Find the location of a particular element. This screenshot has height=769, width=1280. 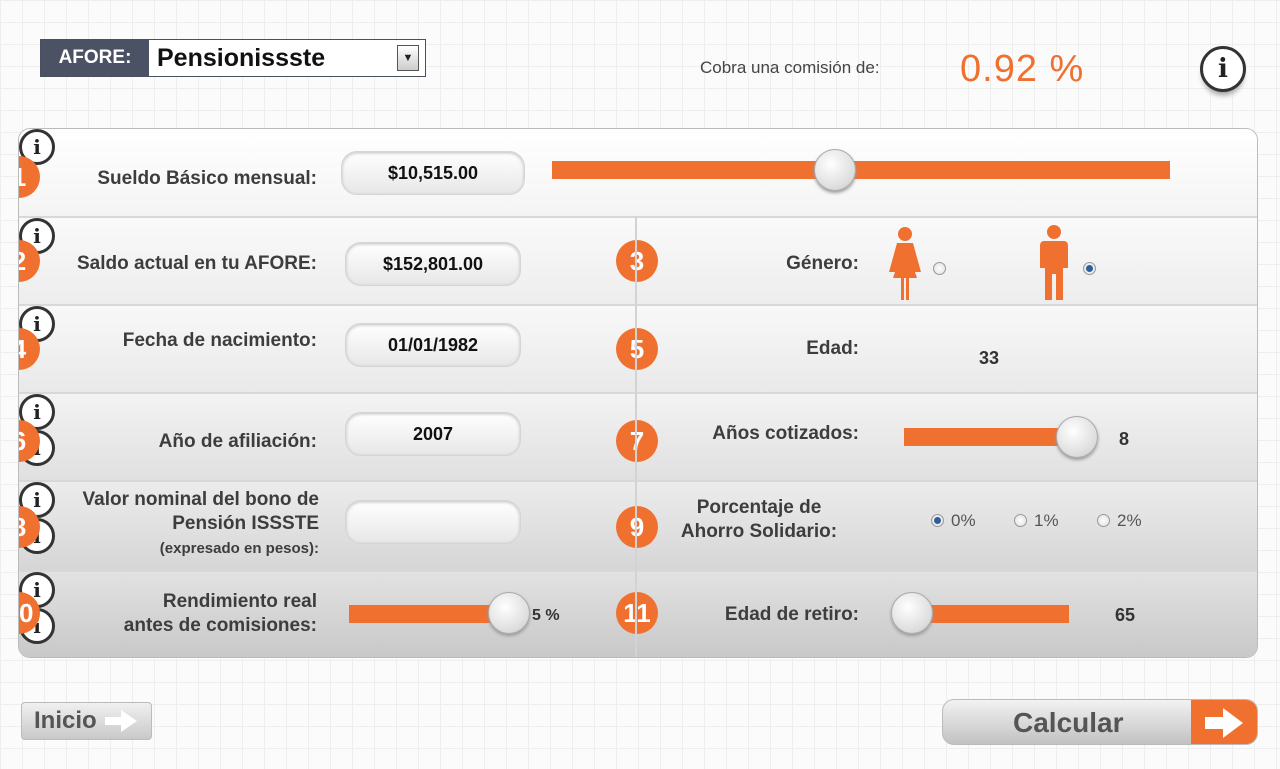

step-badge: 7 is located at coordinates (637, 441).